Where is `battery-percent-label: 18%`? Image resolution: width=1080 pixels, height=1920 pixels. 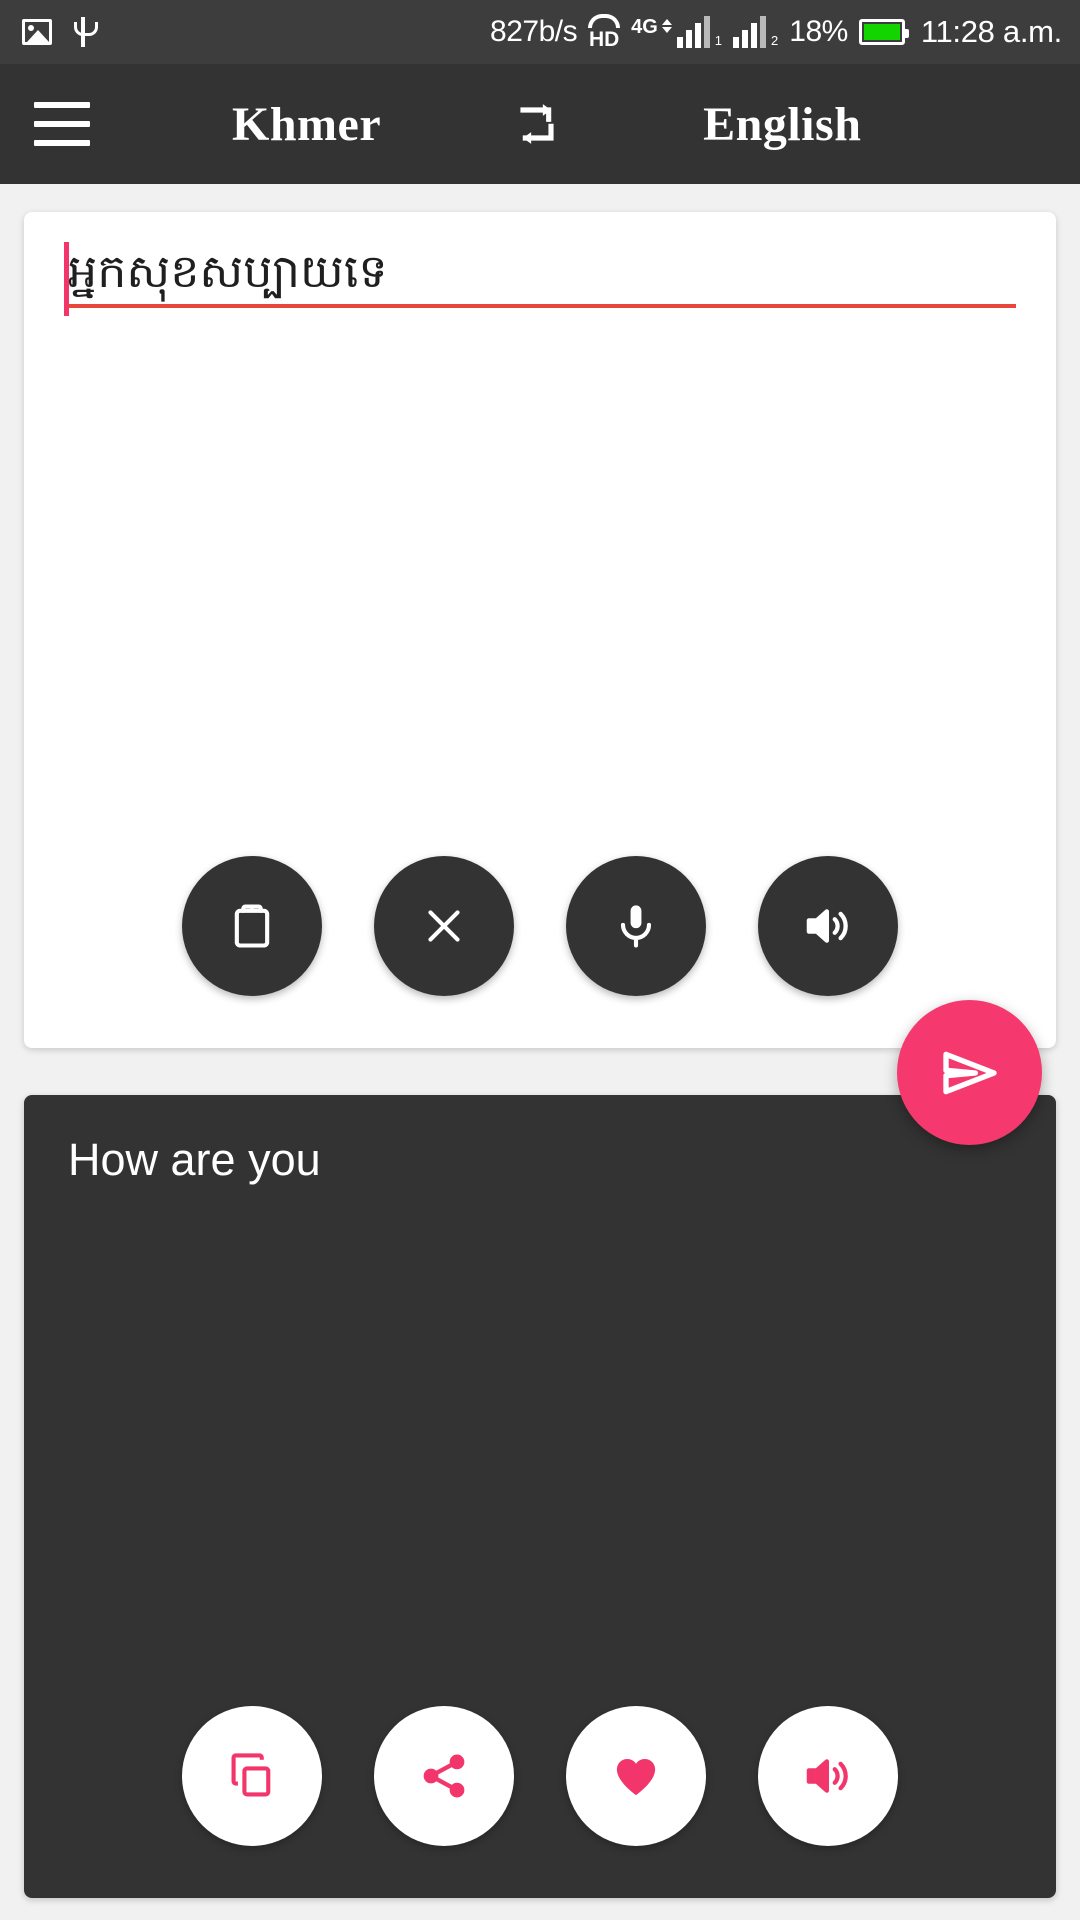
battery-percent-label: 18% is located at coordinates (818, 31).